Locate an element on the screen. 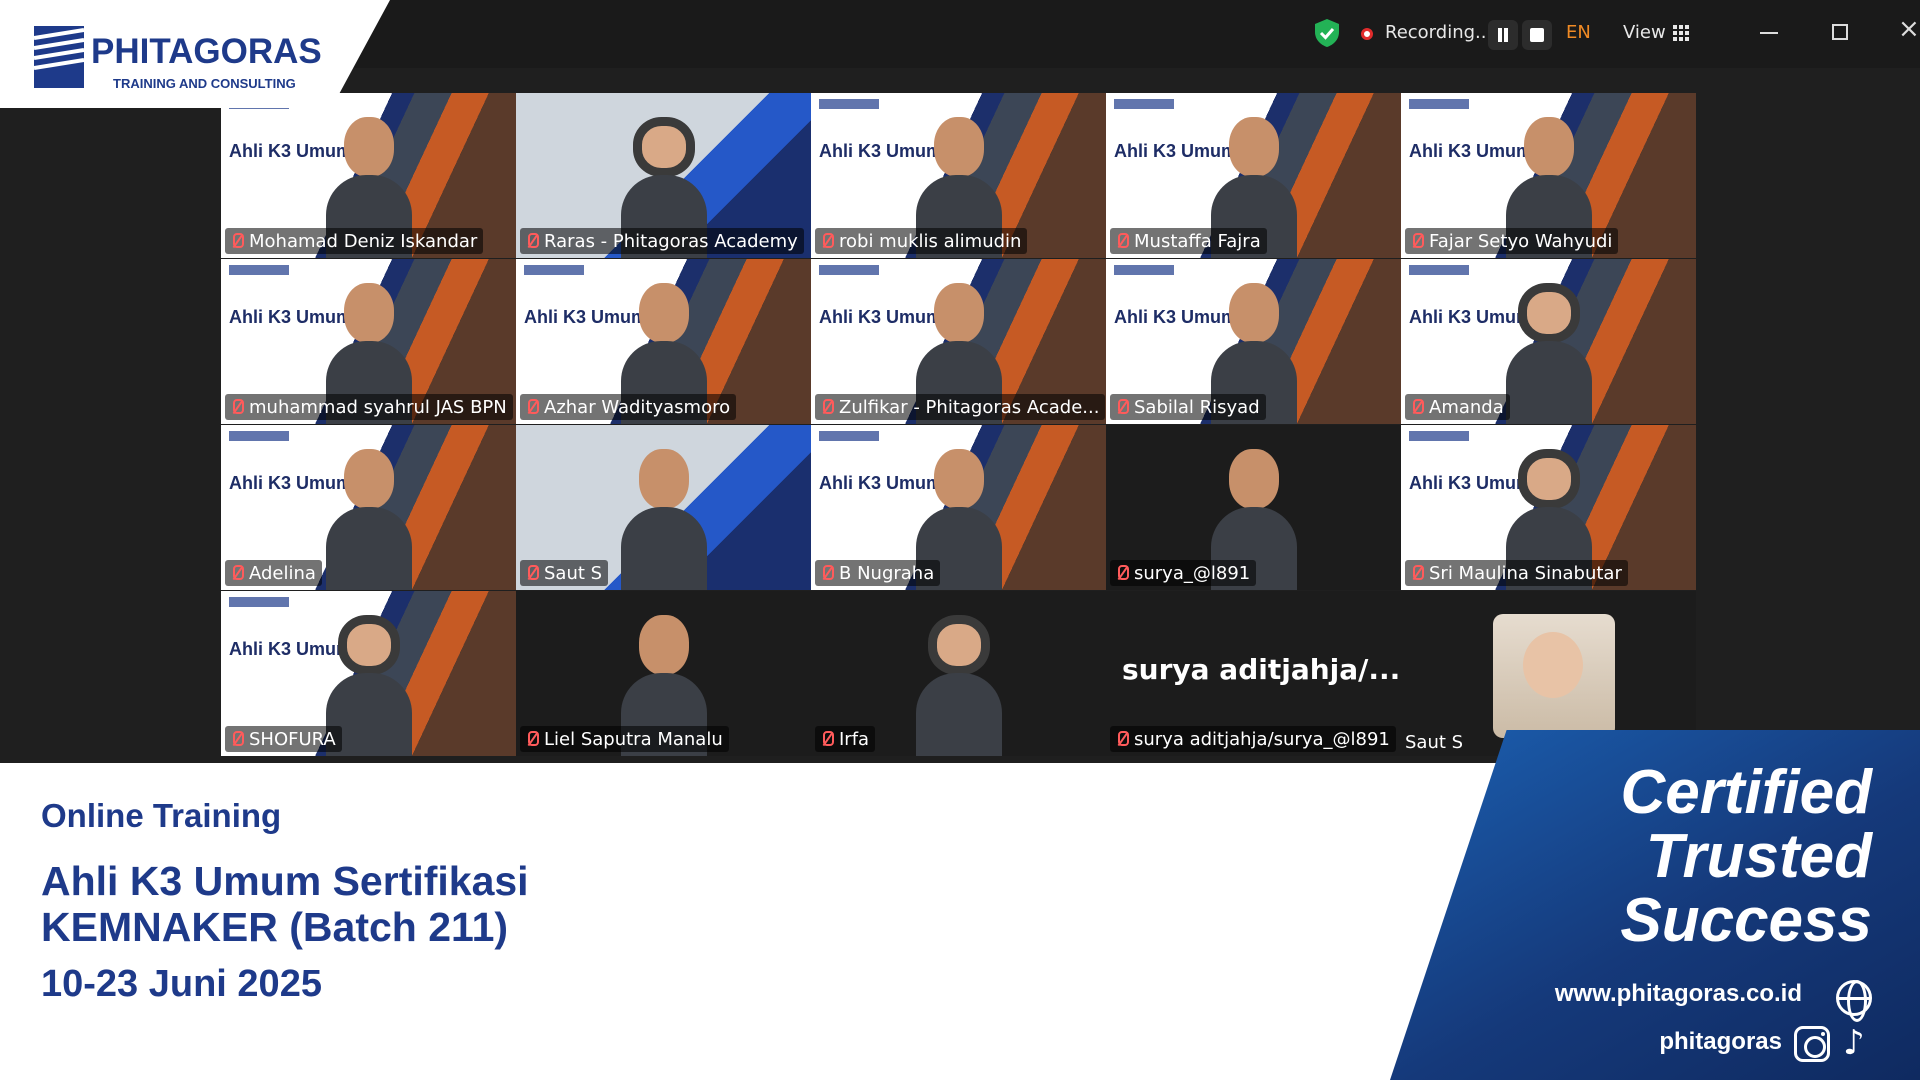  participant-name-bar: Liel Saputra Manalu is located at coordinates (624, 739).